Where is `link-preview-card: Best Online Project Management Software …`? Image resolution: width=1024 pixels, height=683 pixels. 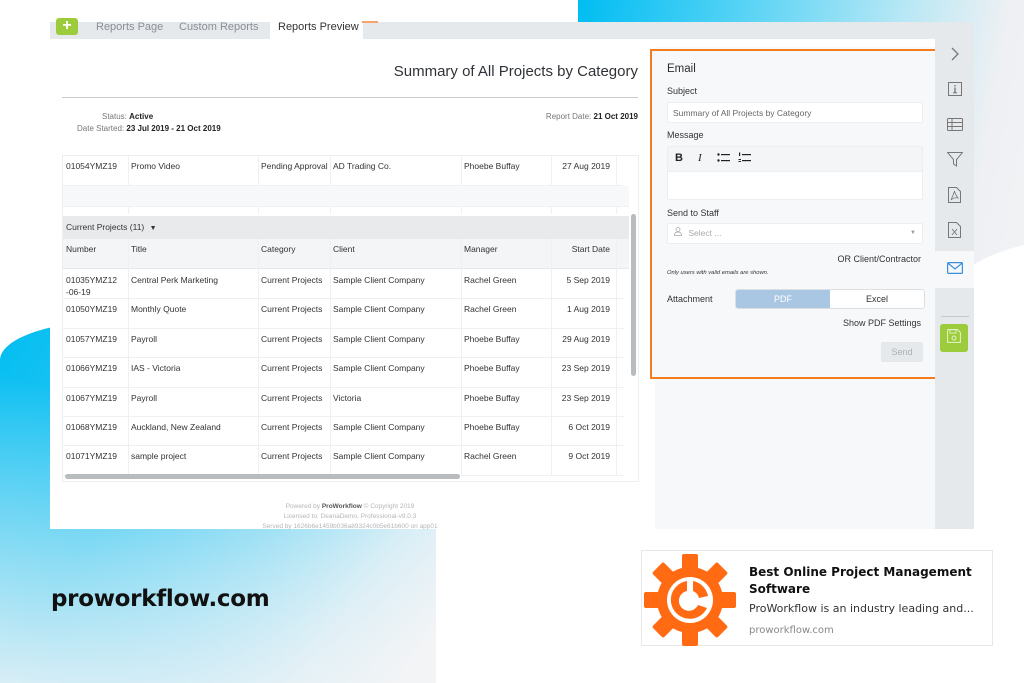 link-preview-card: Best Online Project Management Software … is located at coordinates (817, 598).